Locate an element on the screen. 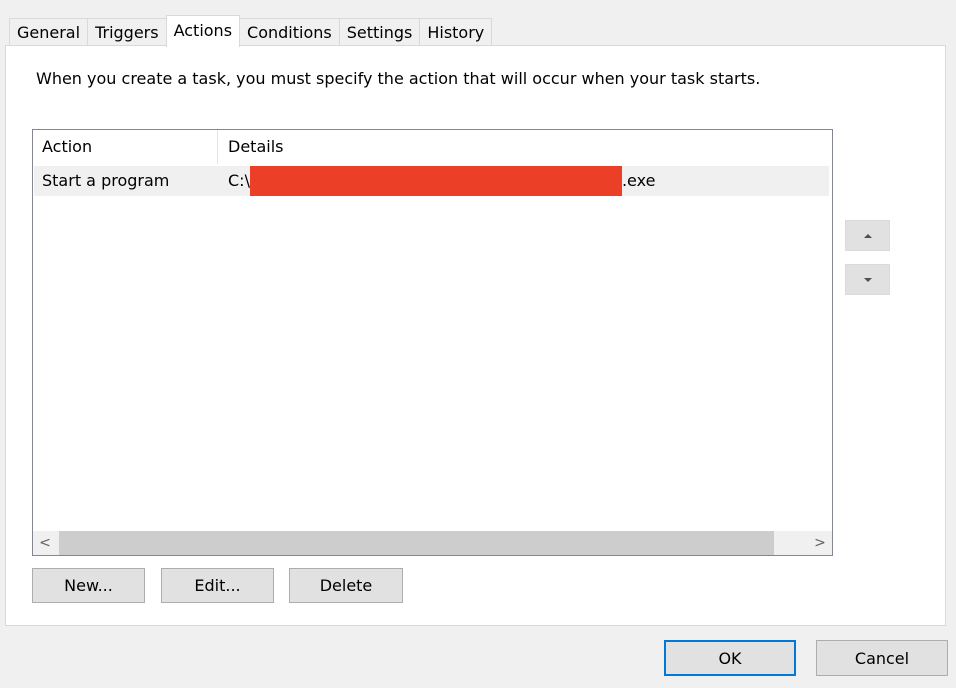 The height and width of the screenshot is (688, 956). details-suffix: .exe is located at coordinates (638, 180).